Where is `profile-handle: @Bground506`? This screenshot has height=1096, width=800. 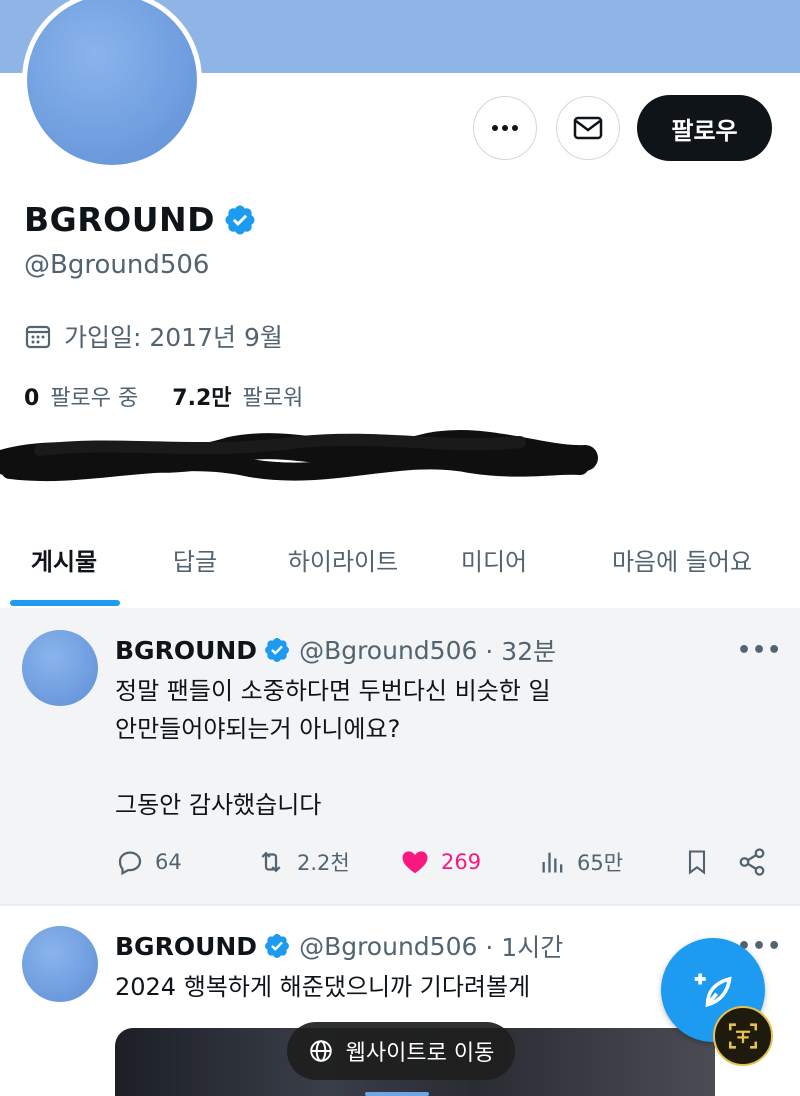 profile-handle: @Bground506 is located at coordinates (117, 265).